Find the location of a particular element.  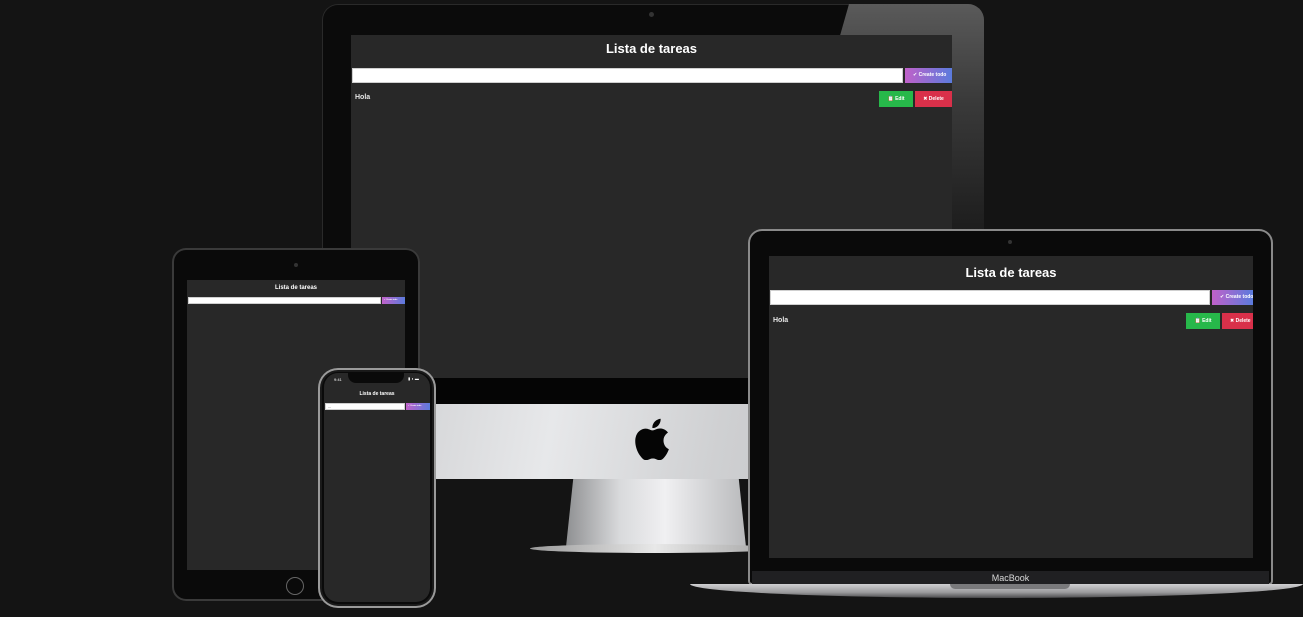

macbook-edit-button: 📋 Edit is located at coordinates (1203, 321).